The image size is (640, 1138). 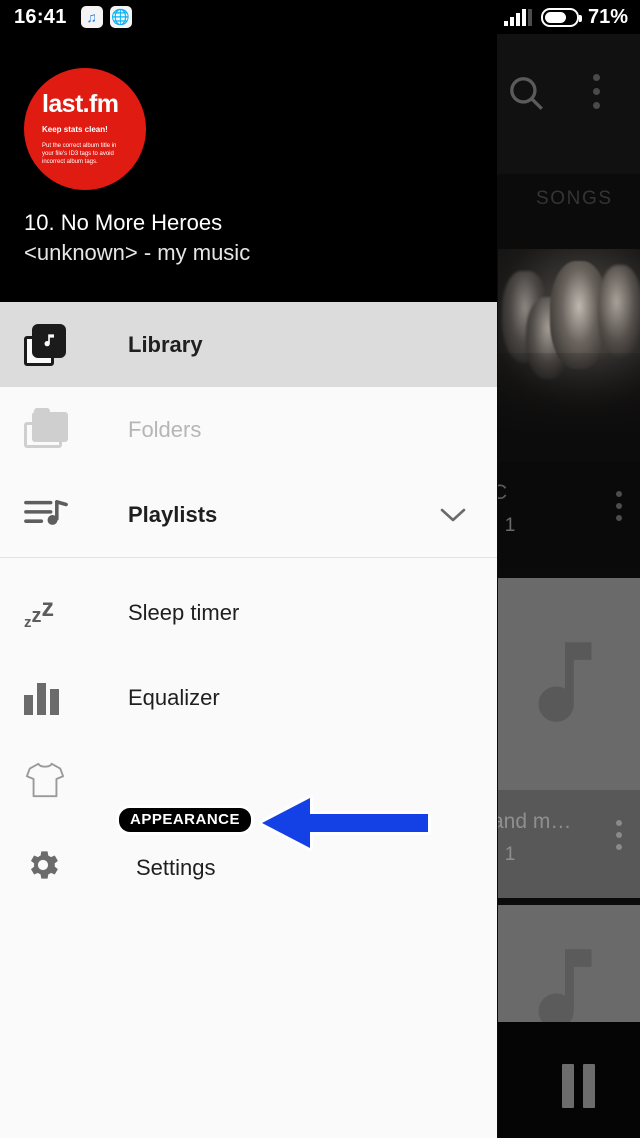 I want to click on sleep-timer-icon: zzz, so click(x=39, y=612).